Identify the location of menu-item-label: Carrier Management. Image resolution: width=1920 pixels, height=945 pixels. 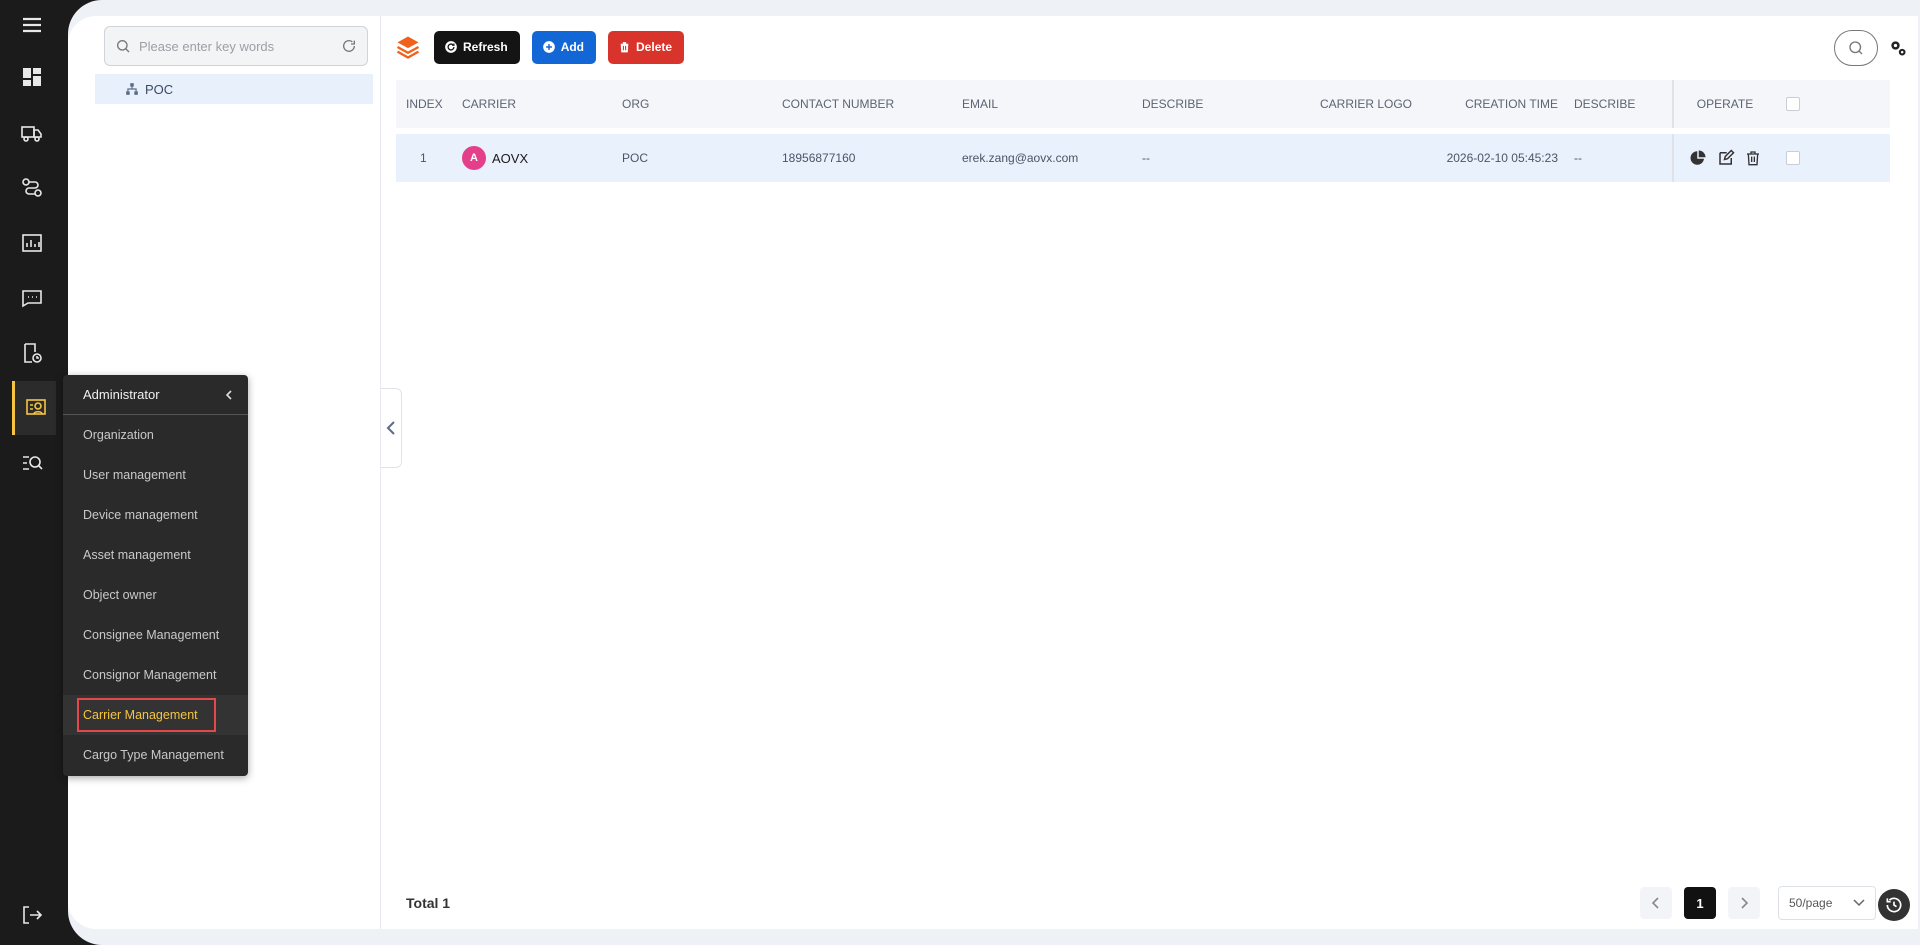
(146, 715).